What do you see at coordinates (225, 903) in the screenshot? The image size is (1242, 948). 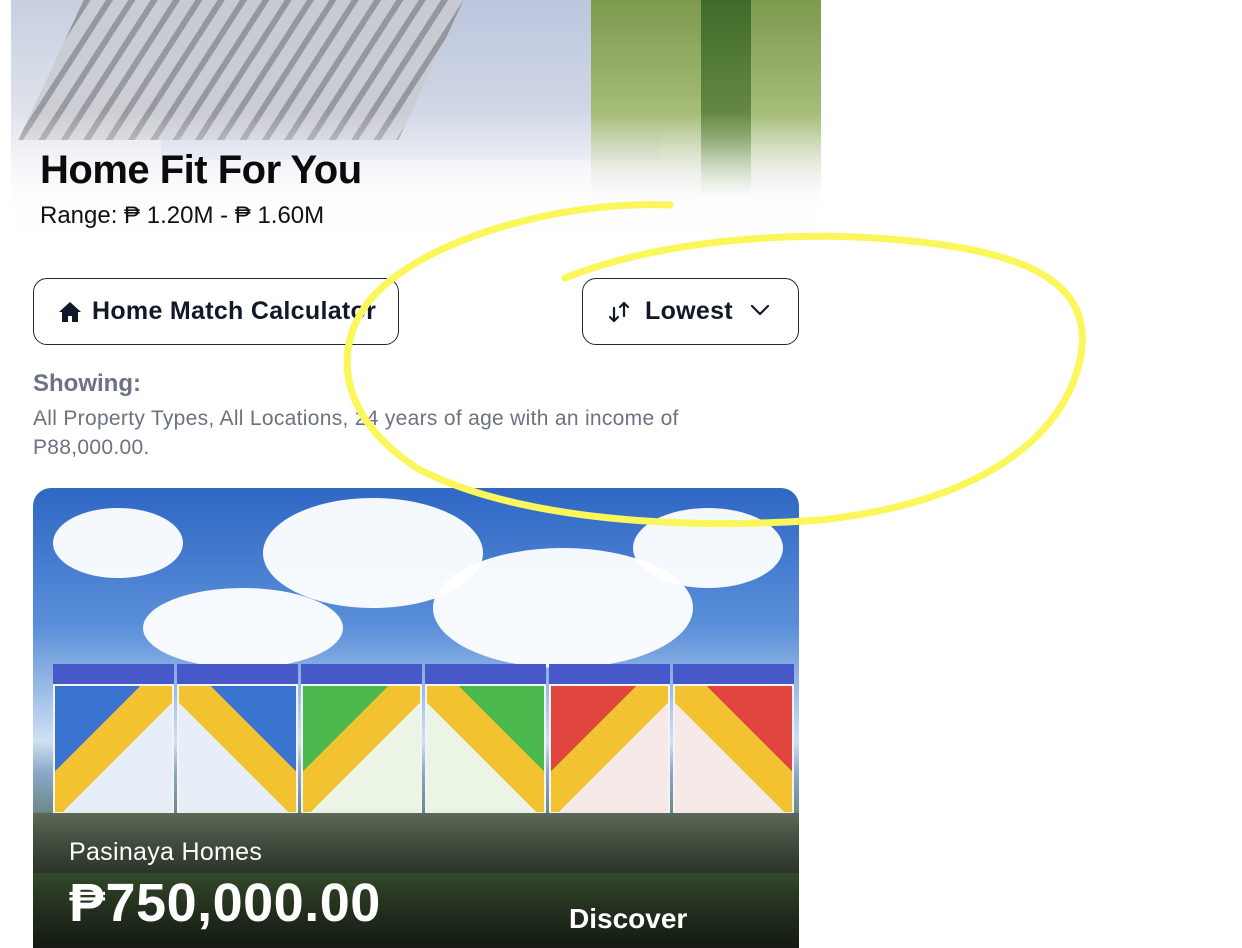 I see `property-price: ₱750,000.00` at bounding box center [225, 903].